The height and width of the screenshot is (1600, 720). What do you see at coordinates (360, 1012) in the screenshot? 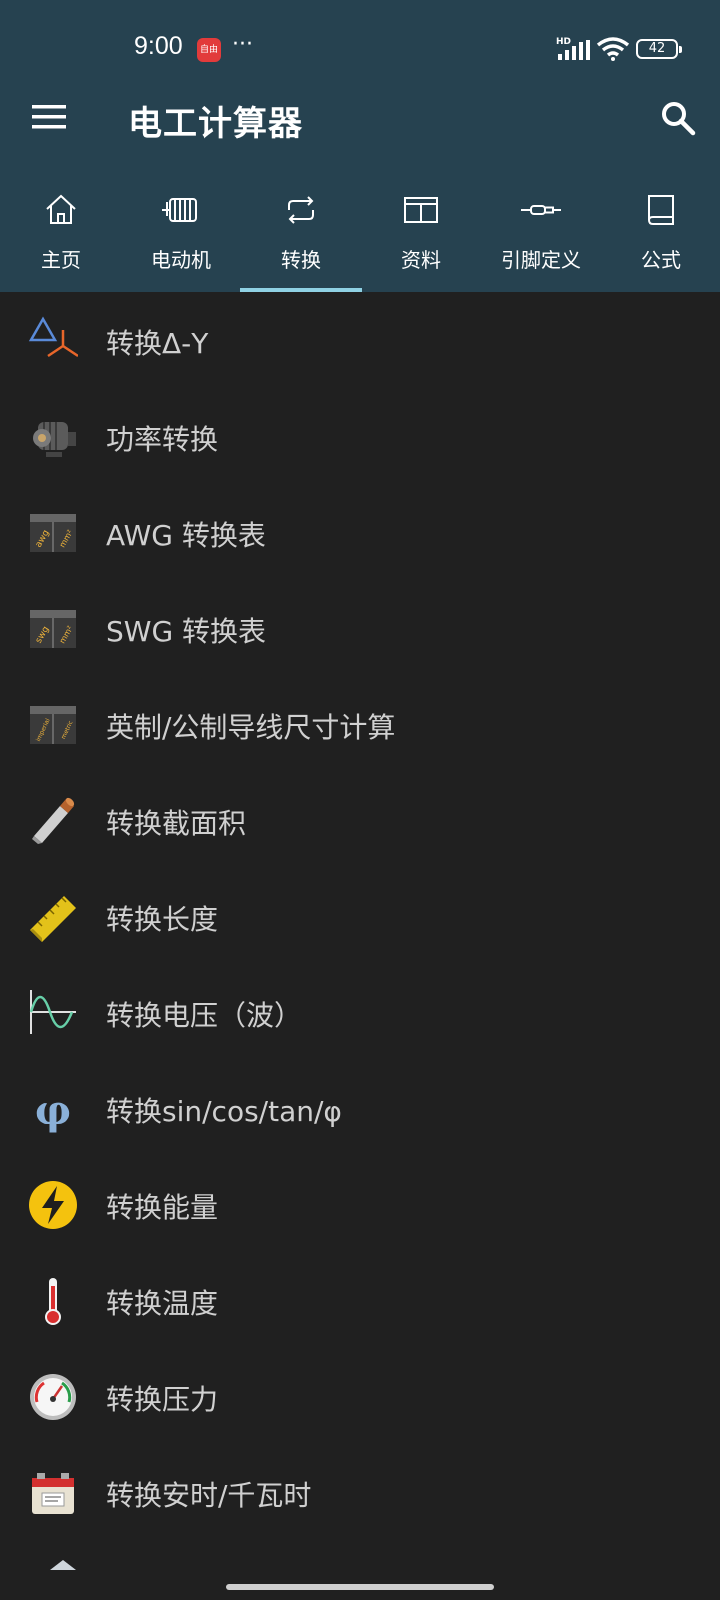
I see `list-item-voltage-wave: 转换电压（波）` at bounding box center [360, 1012].